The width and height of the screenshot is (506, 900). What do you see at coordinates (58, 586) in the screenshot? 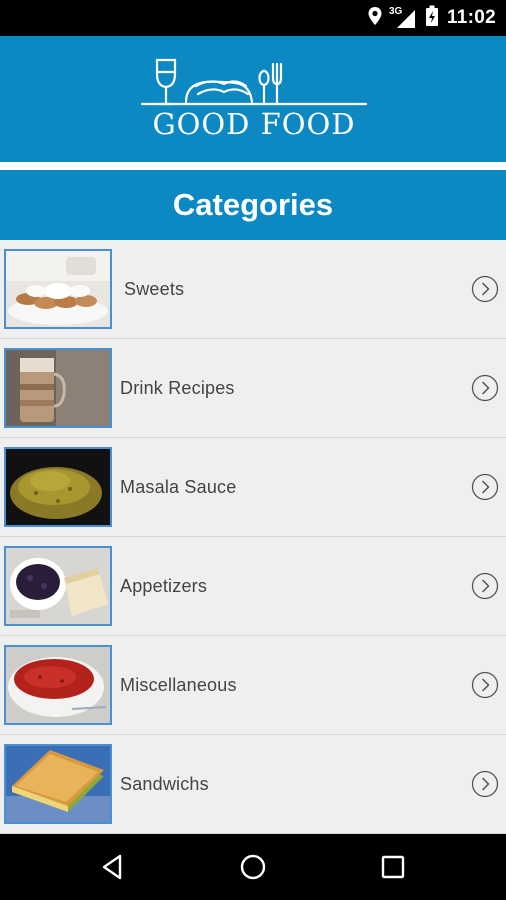
I see `appetizers-thumbnail` at bounding box center [58, 586].